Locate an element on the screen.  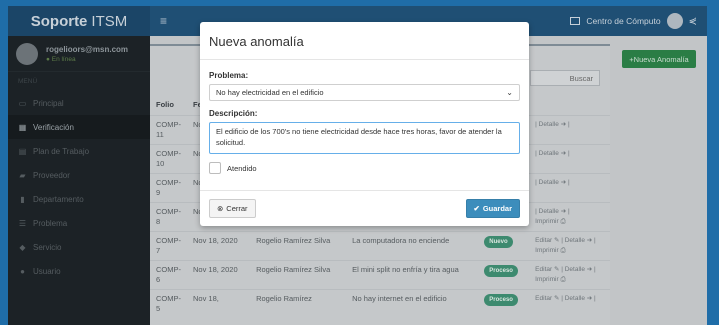
close-button-label: Cerrar is located at coordinates (237, 208).